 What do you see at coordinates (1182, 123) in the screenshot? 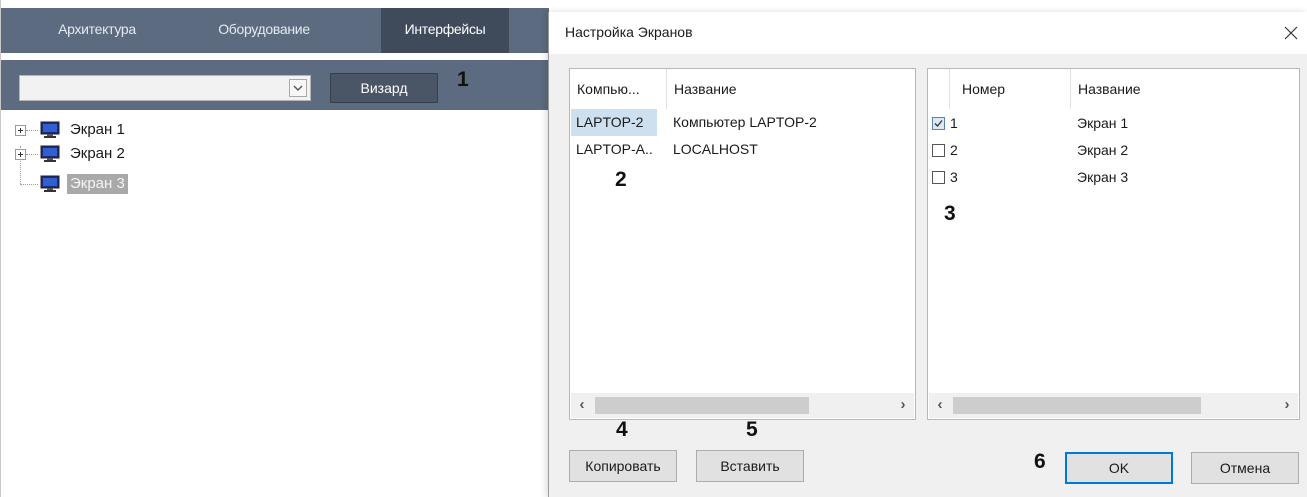
I see `screen-name-cell: Экран 1` at bounding box center [1182, 123].